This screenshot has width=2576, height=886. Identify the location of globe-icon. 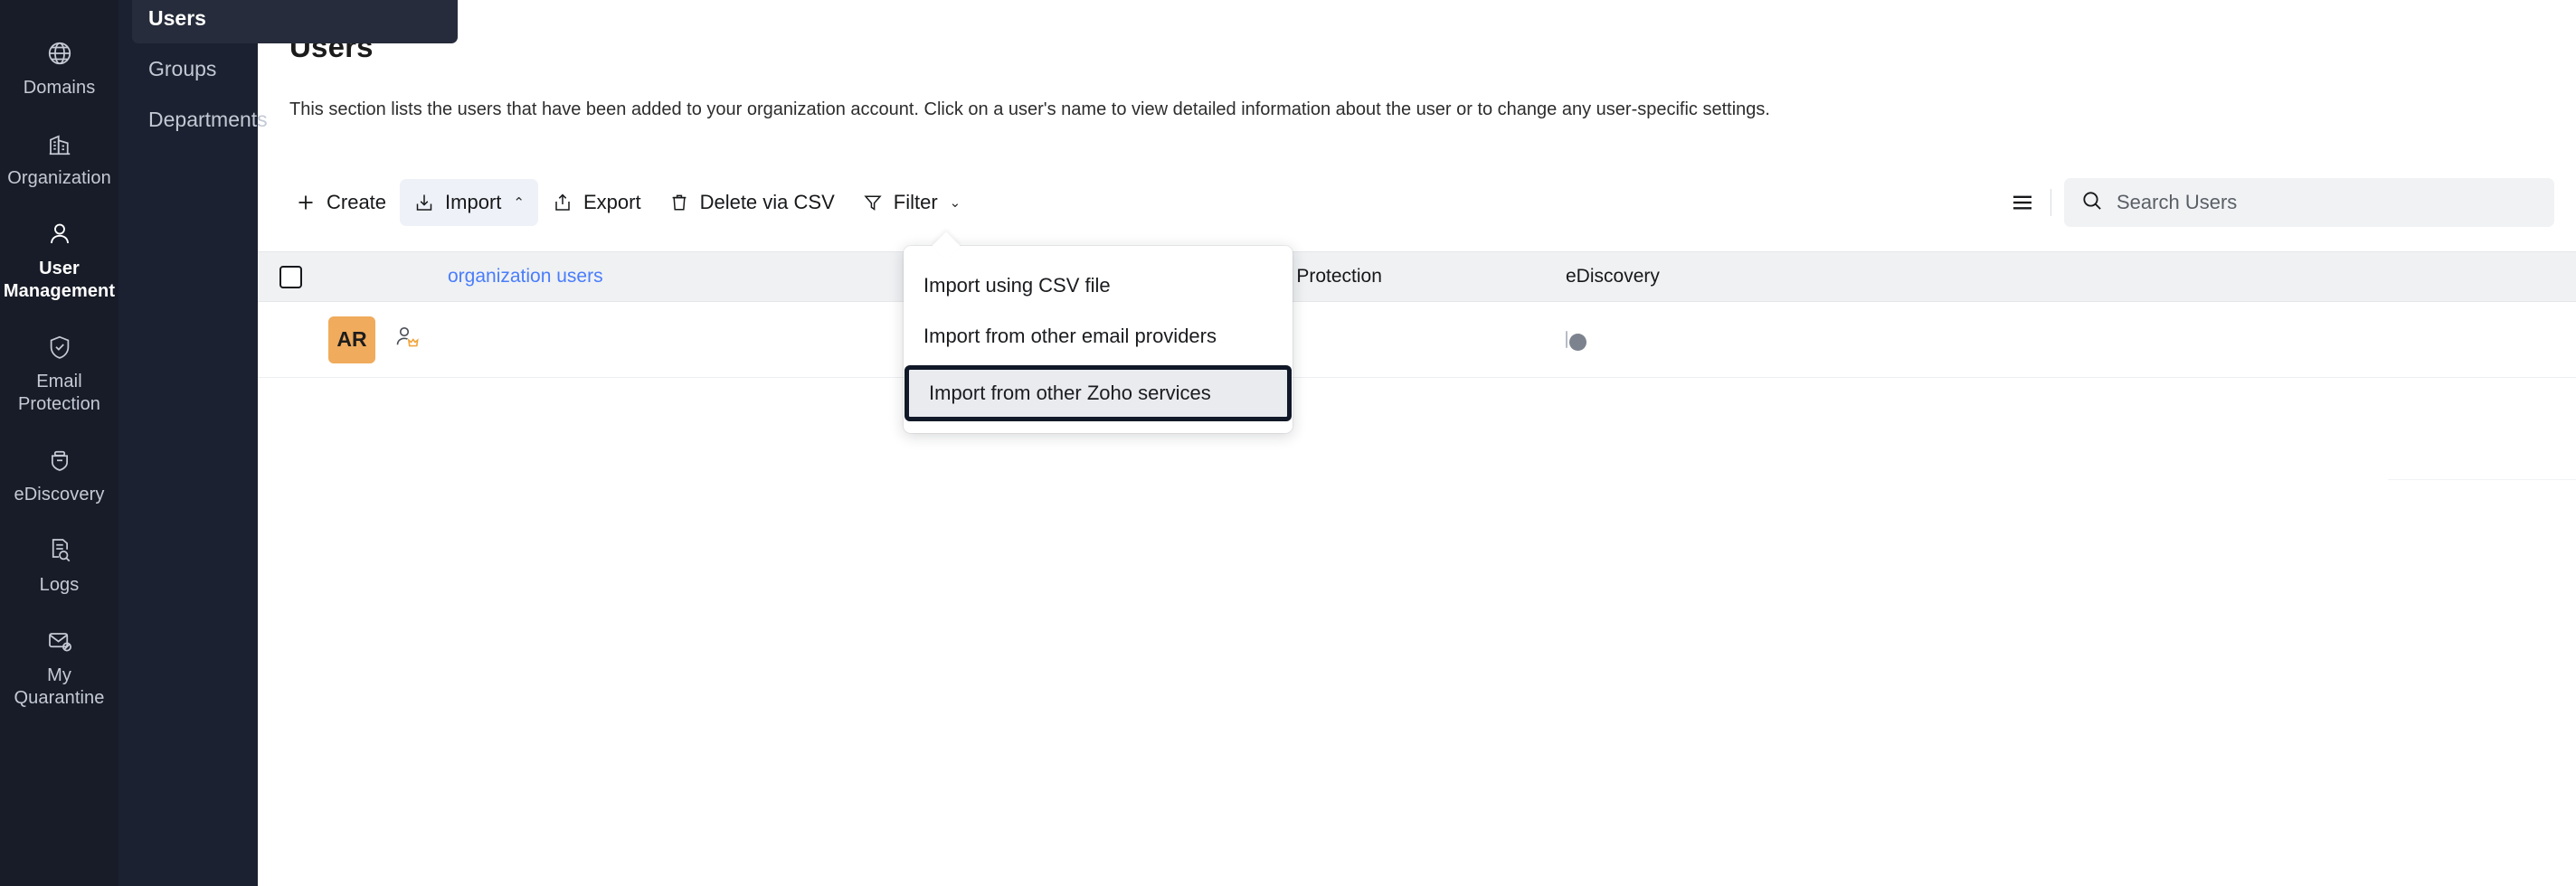
(60, 53).